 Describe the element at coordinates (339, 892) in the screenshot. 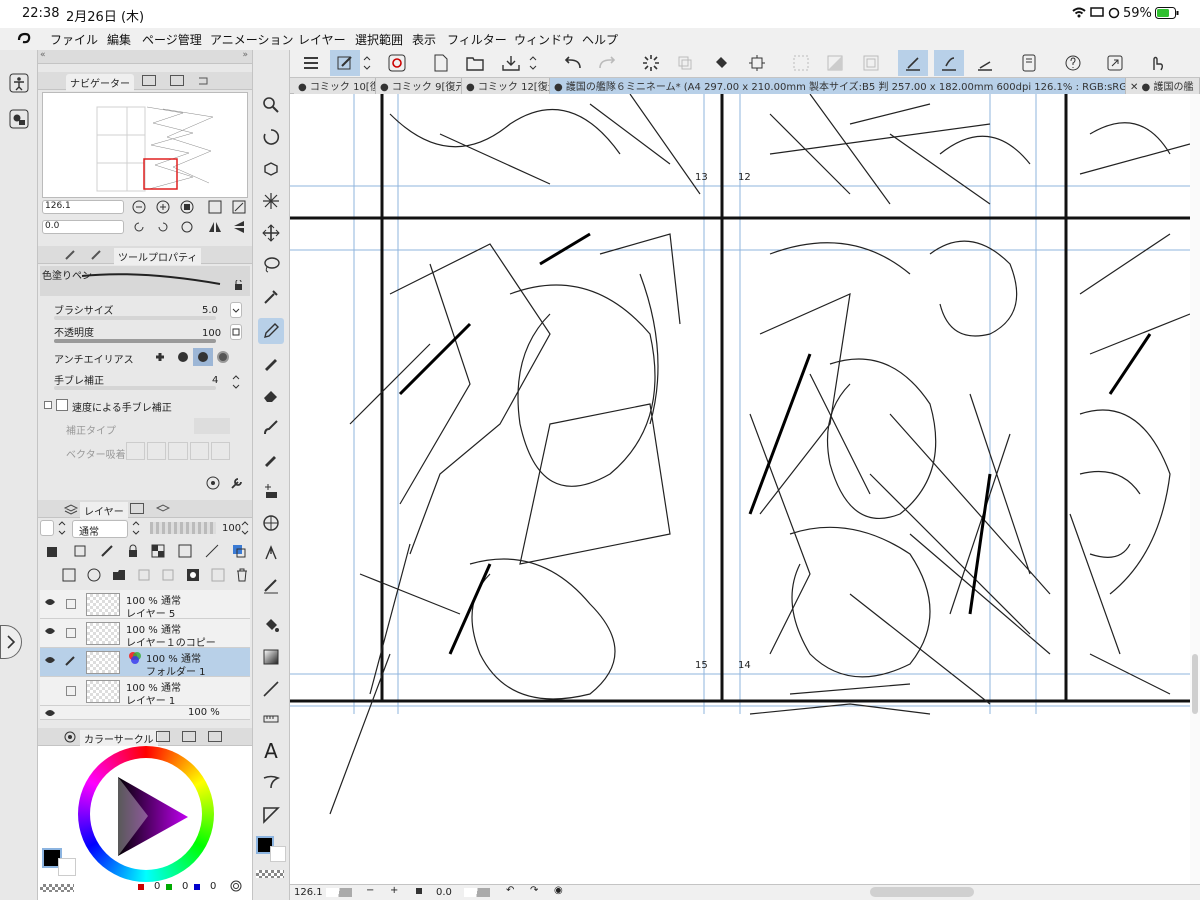

I see `bottom-zoom-slider` at that location.